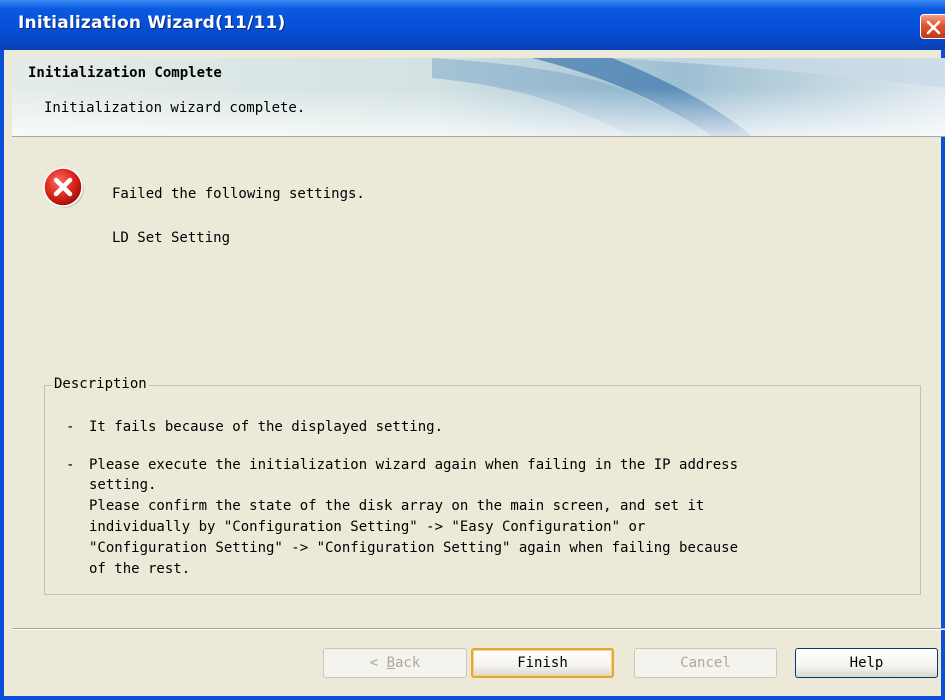 The height and width of the screenshot is (700, 945). Describe the element at coordinates (63, 187) in the screenshot. I see `error-icon` at that location.